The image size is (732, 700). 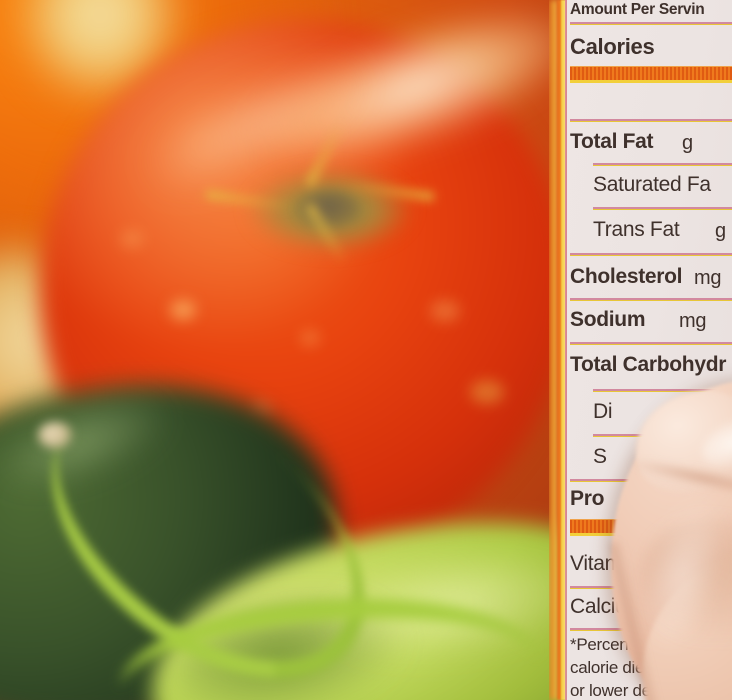 What do you see at coordinates (587, 498) in the screenshot?
I see `protein-text: Pro` at bounding box center [587, 498].